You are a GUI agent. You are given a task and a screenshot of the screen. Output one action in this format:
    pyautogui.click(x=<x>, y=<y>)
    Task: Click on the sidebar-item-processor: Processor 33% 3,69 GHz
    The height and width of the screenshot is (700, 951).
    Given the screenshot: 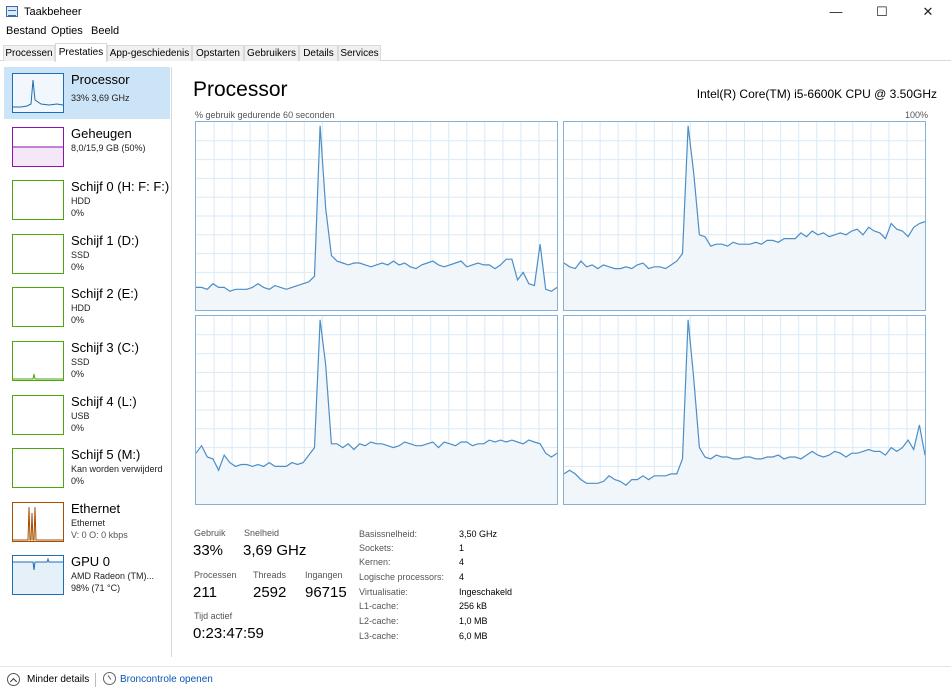 What is the action you would take?
    pyautogui.click(x=87, y=93)
    